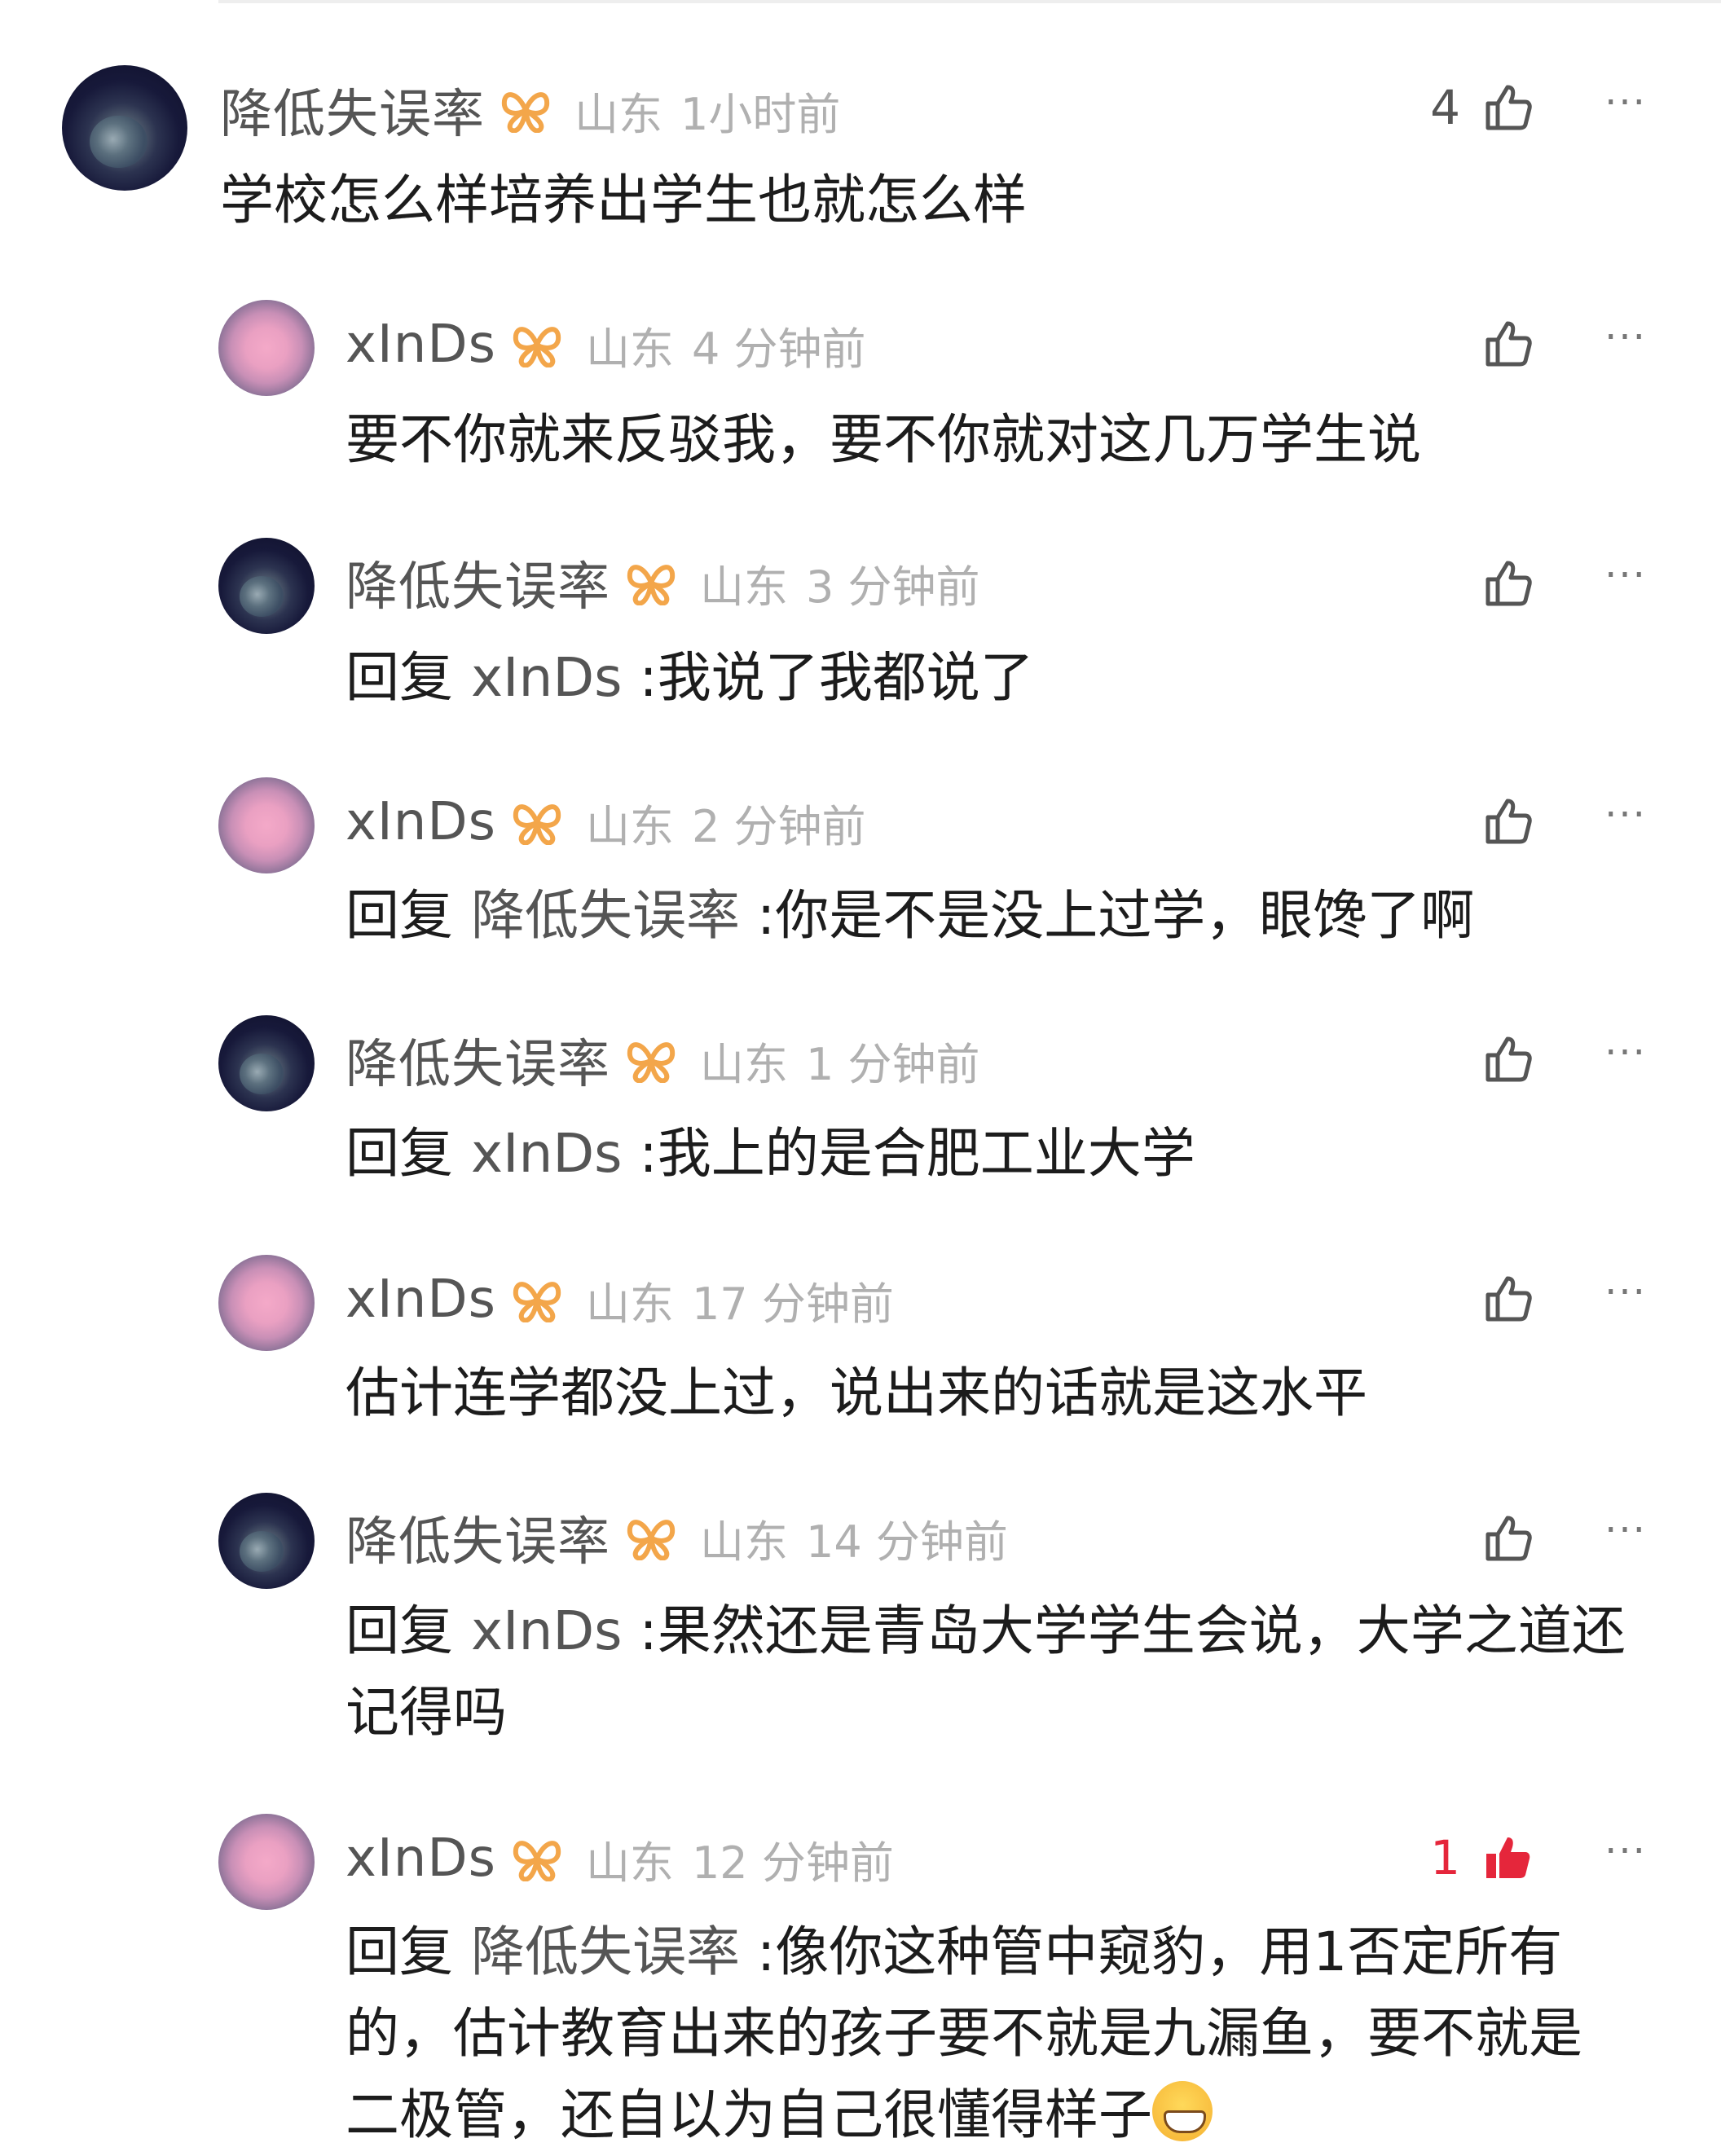  I want to click on comment-meta: 降低失误率 山东 1小时前, so click(530, 110).